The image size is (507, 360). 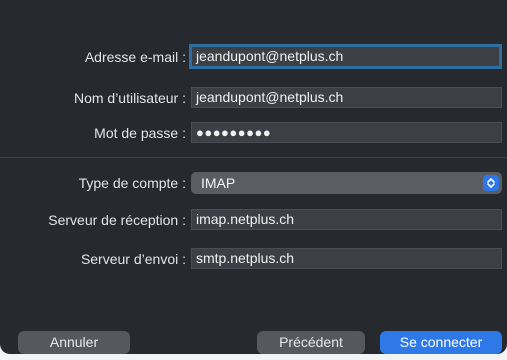 I want to click on email-row: Adresse e-mail : jeandupont@netplus.ch, so click(x=253, y=56).